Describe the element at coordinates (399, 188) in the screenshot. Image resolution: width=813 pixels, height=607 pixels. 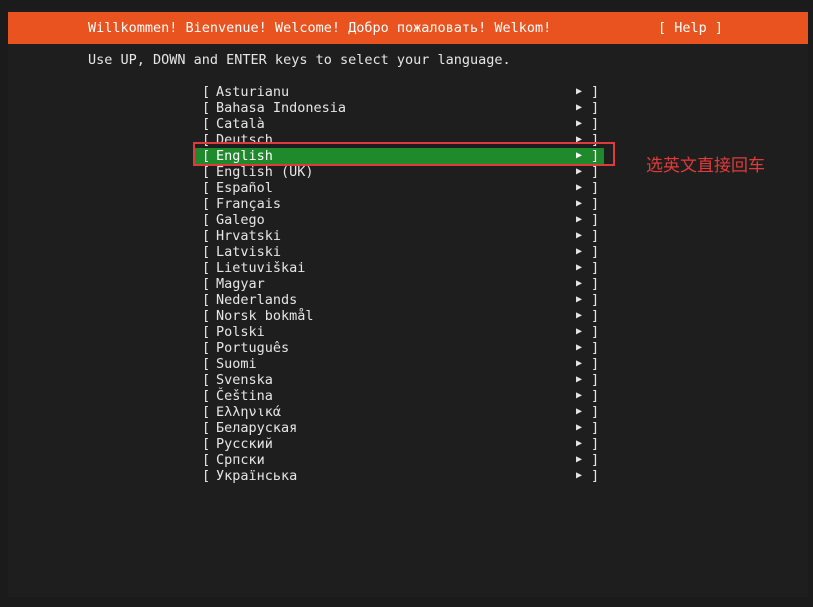
I see `language-option-espa-ol: [Español ▶]` at that location.